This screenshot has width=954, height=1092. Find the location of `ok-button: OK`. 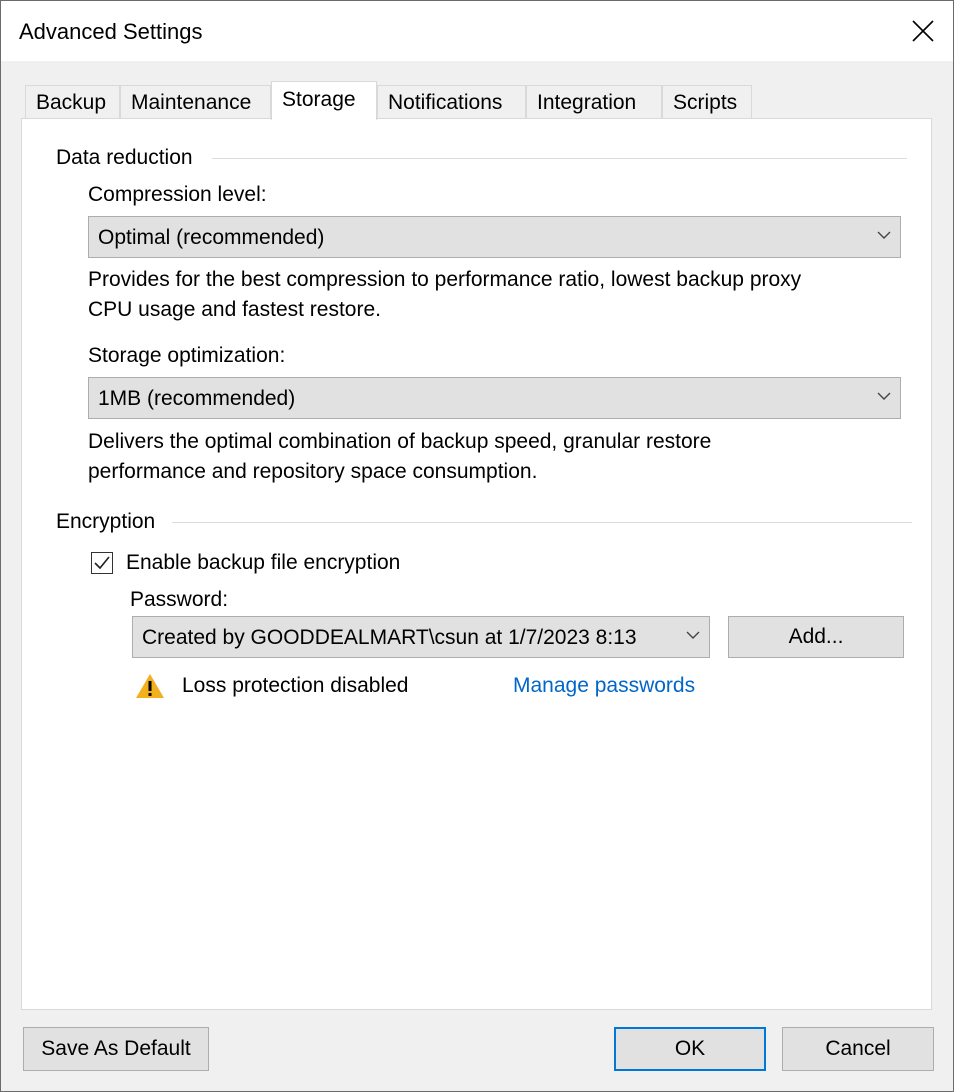

ok-button: OK is located at coordinates (690, 1049).